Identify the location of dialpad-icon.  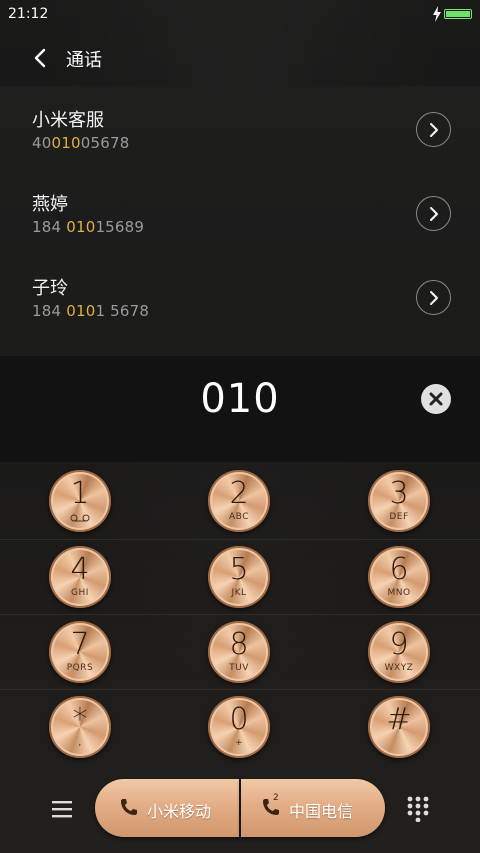
(418, 809).